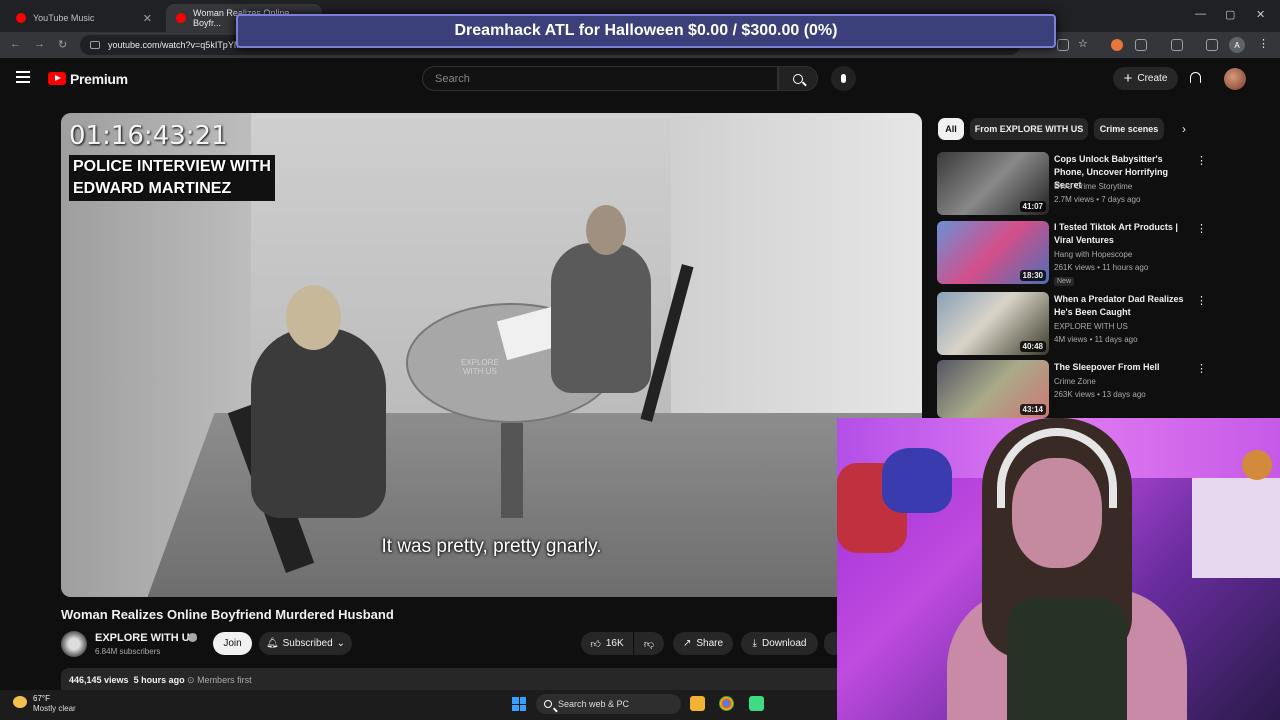 The height and width of the screenshot is (720, 1280). I want to click on minimize-icon: —, so click(1200, 14).